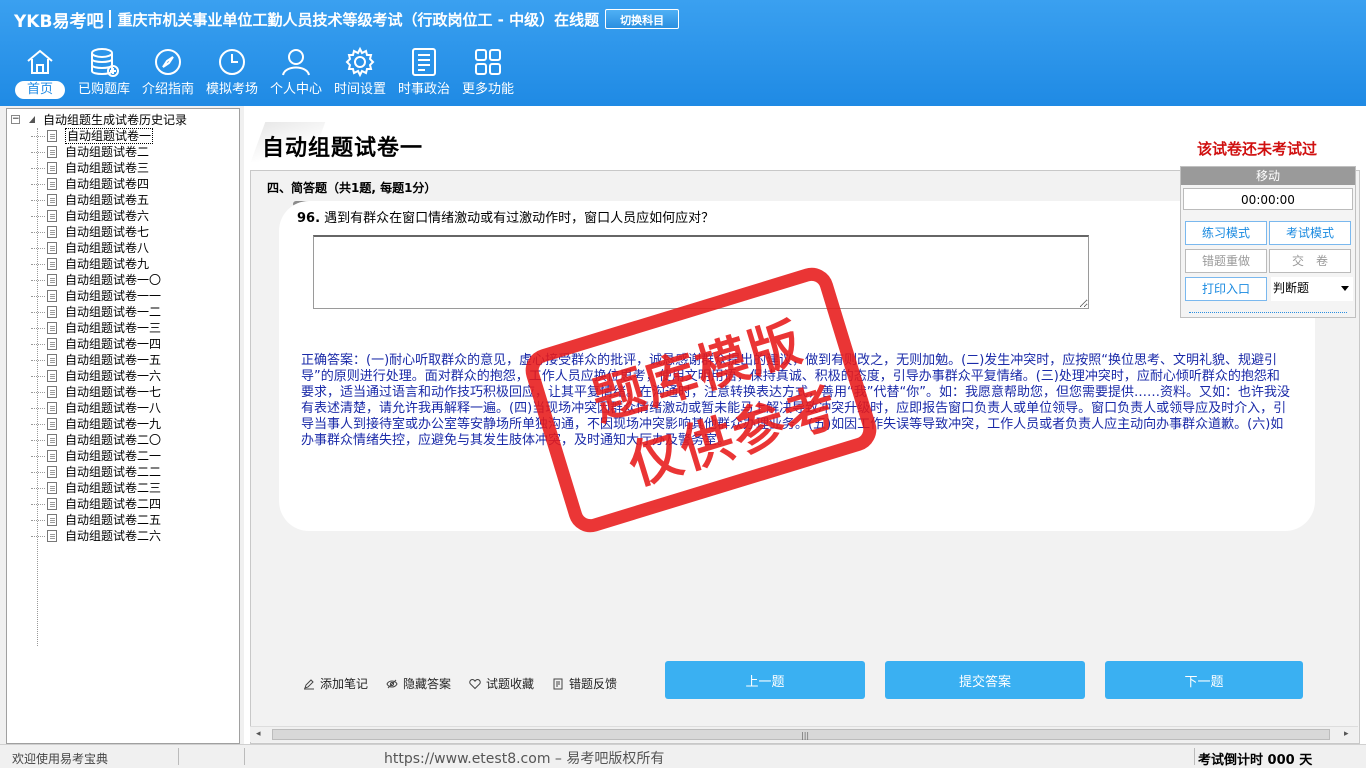 The height and width of the screenshot is (768, 1366). What do you see at coordinates (32, 119) in the screenshot?
I see `folder-triangle-icon` at bounding box center [32, 119].